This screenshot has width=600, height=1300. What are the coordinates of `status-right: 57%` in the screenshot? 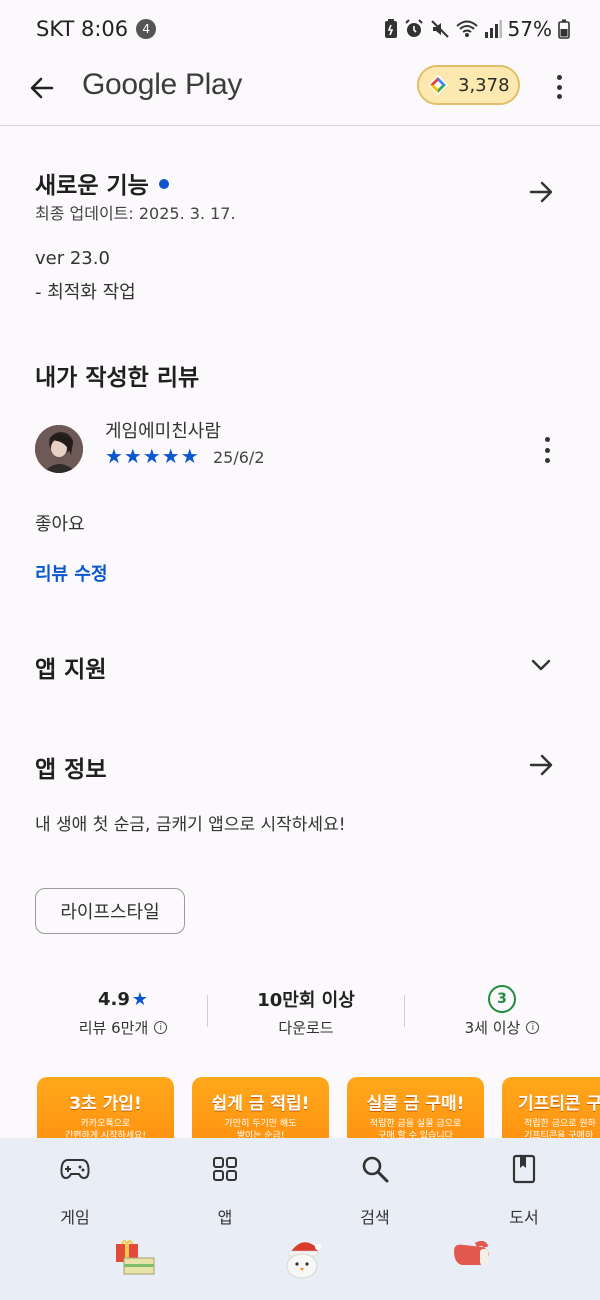 It's located at (477, 29).